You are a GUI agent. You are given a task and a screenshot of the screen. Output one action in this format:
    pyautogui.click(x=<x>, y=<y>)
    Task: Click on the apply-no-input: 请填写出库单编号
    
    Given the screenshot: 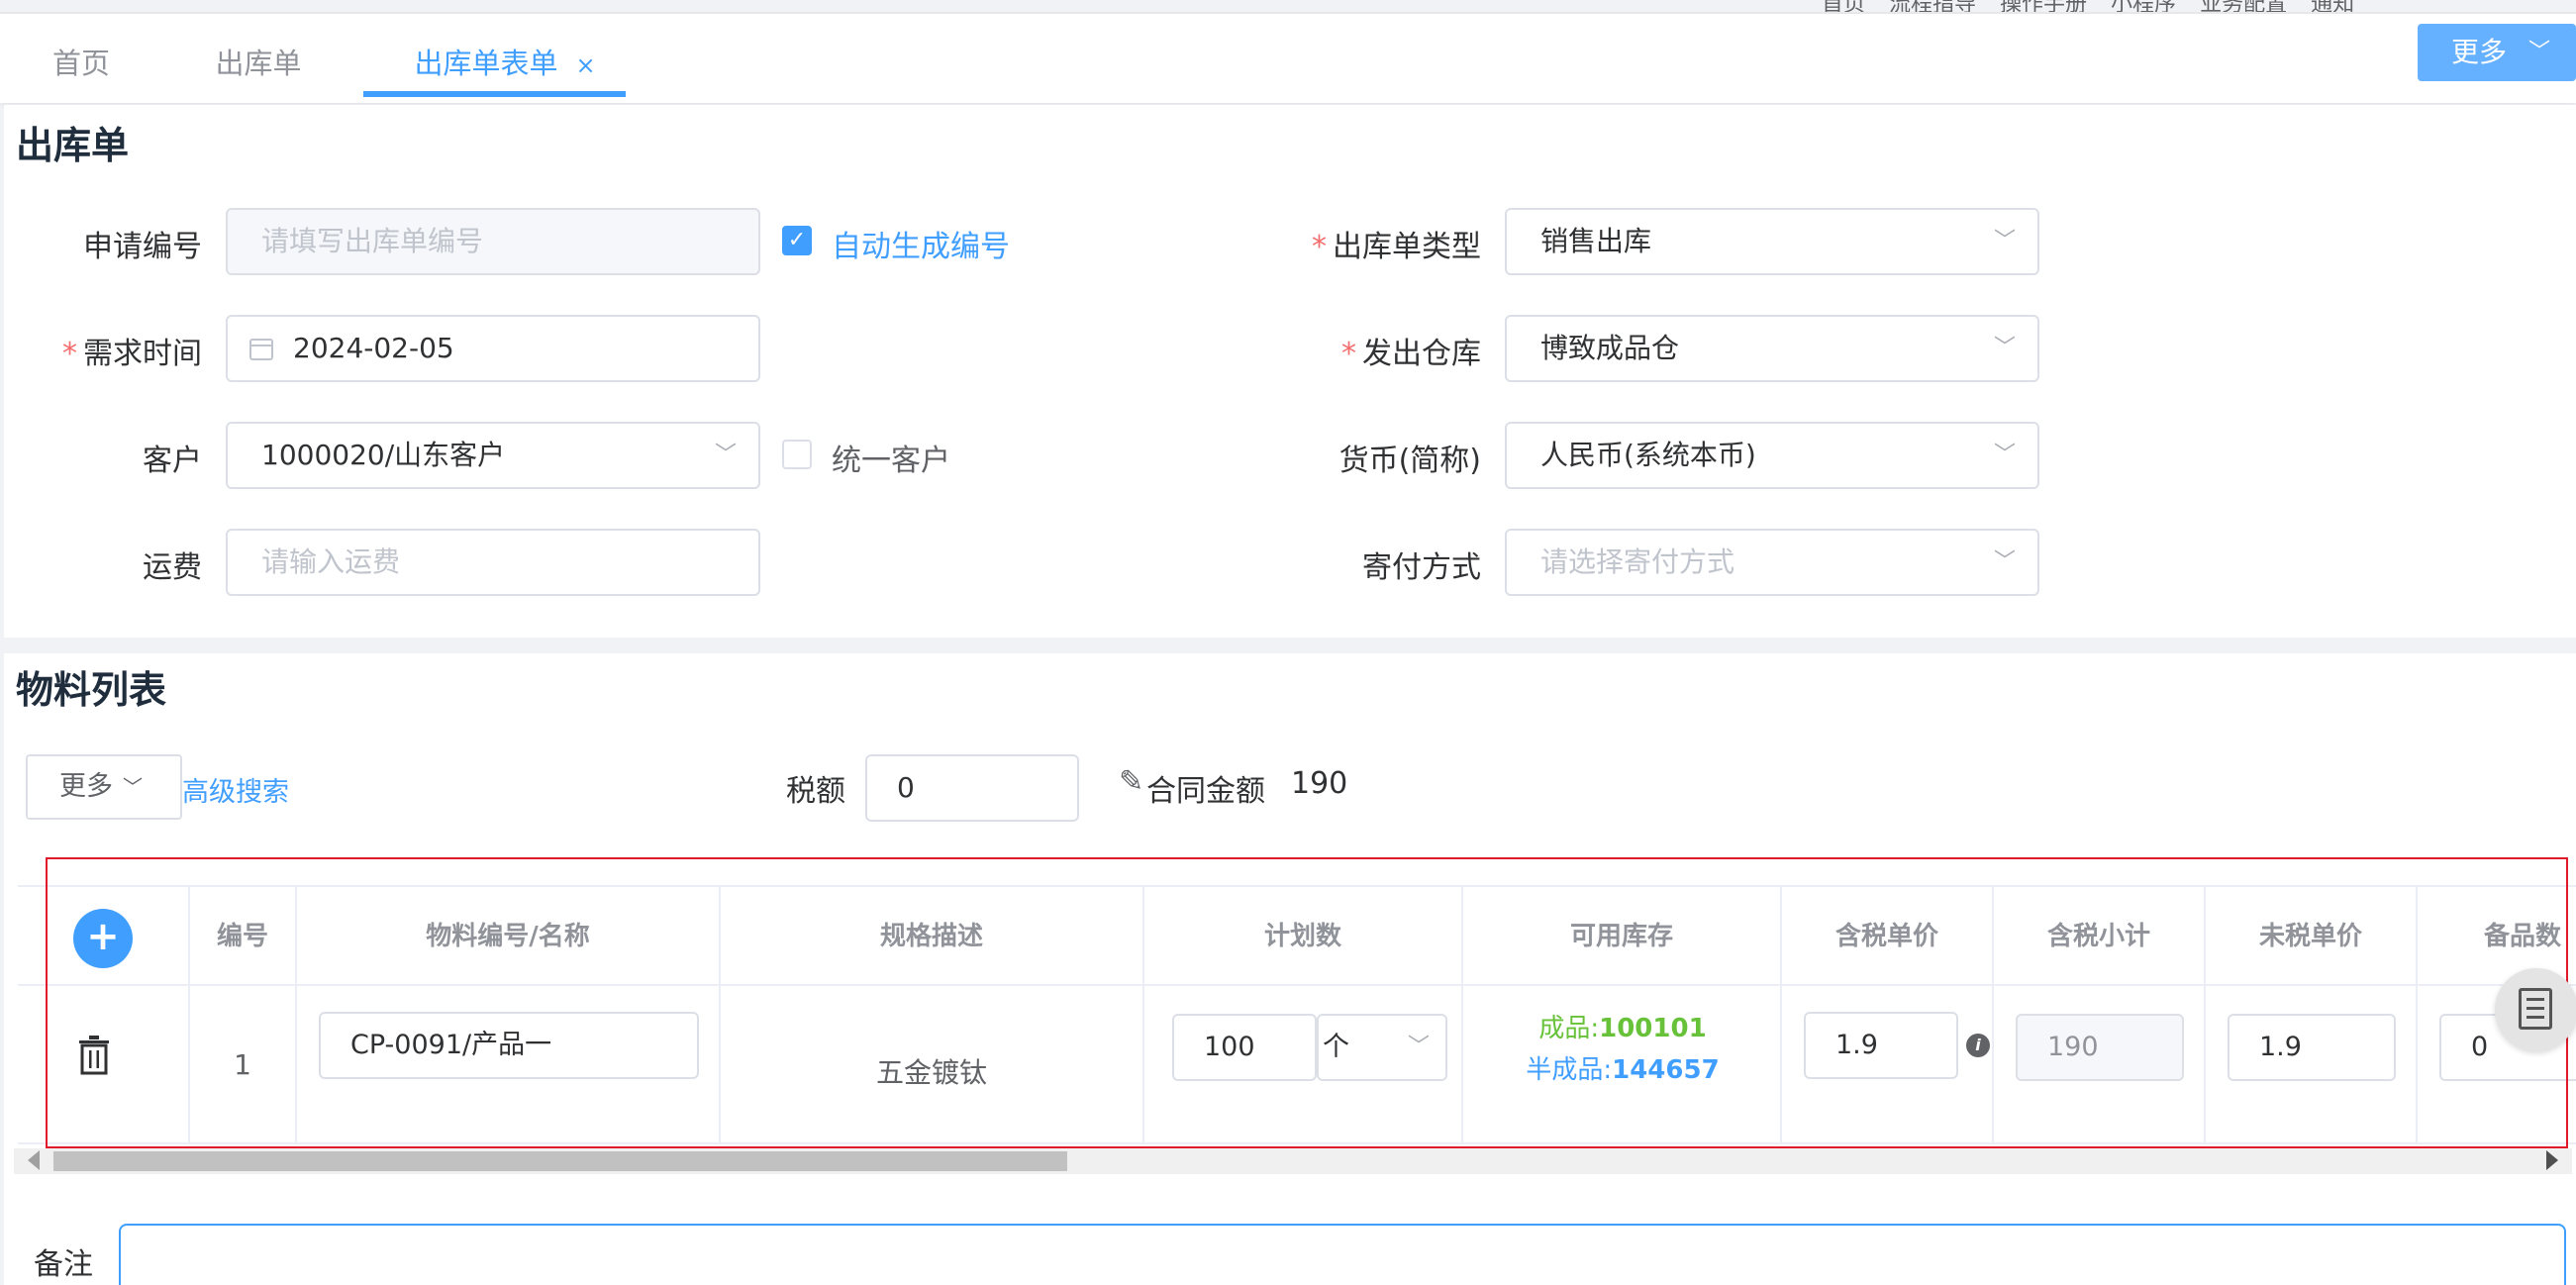 What is the action you would take?
    pyautogui.click(x=493, y=241)
    